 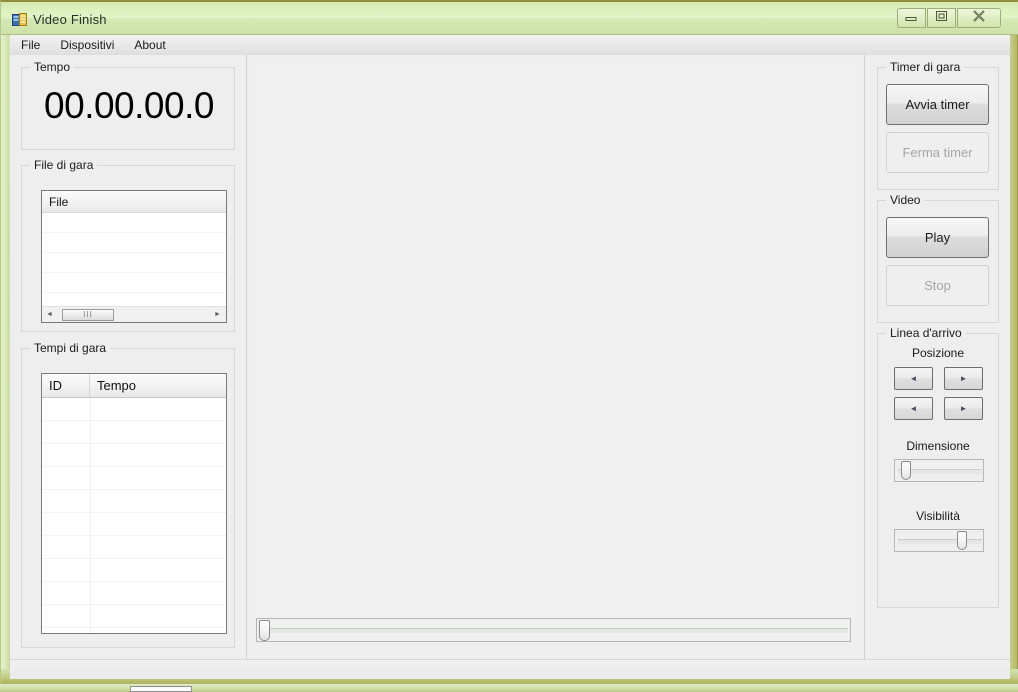 What do you see at coordinates (264, 630) in the screenshot?
I see `trackbar-thumb` at bounding box center [264, 630].